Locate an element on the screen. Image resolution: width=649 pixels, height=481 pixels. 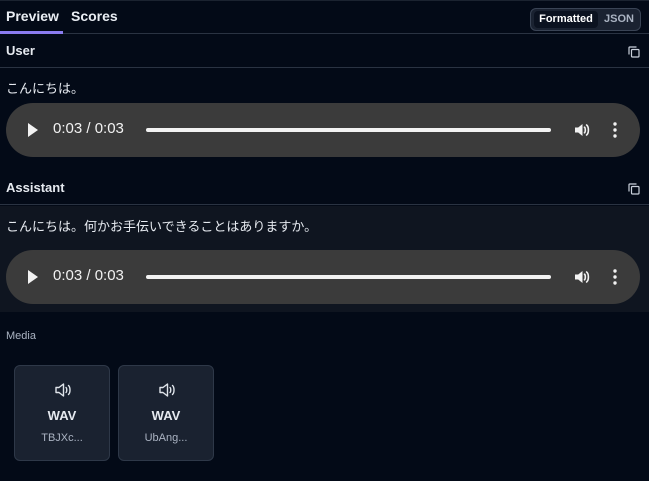
user-audio-player: 0:03 / 0:03 is located at coordinates (323, 130).